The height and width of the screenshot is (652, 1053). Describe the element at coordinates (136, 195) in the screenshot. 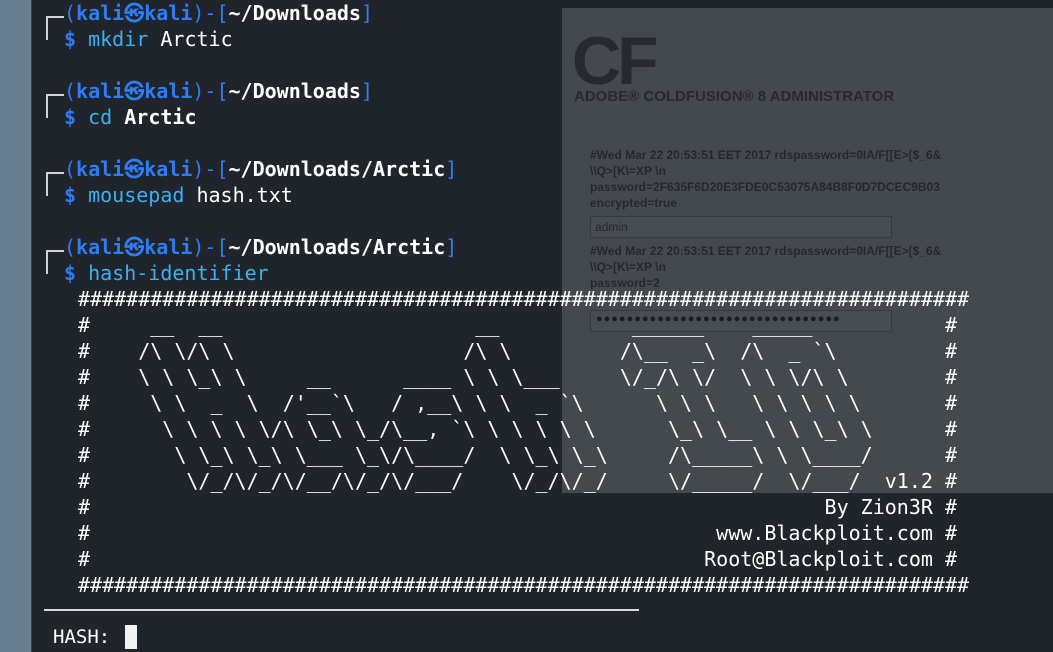

I see `command-name: mousepad` at that location.